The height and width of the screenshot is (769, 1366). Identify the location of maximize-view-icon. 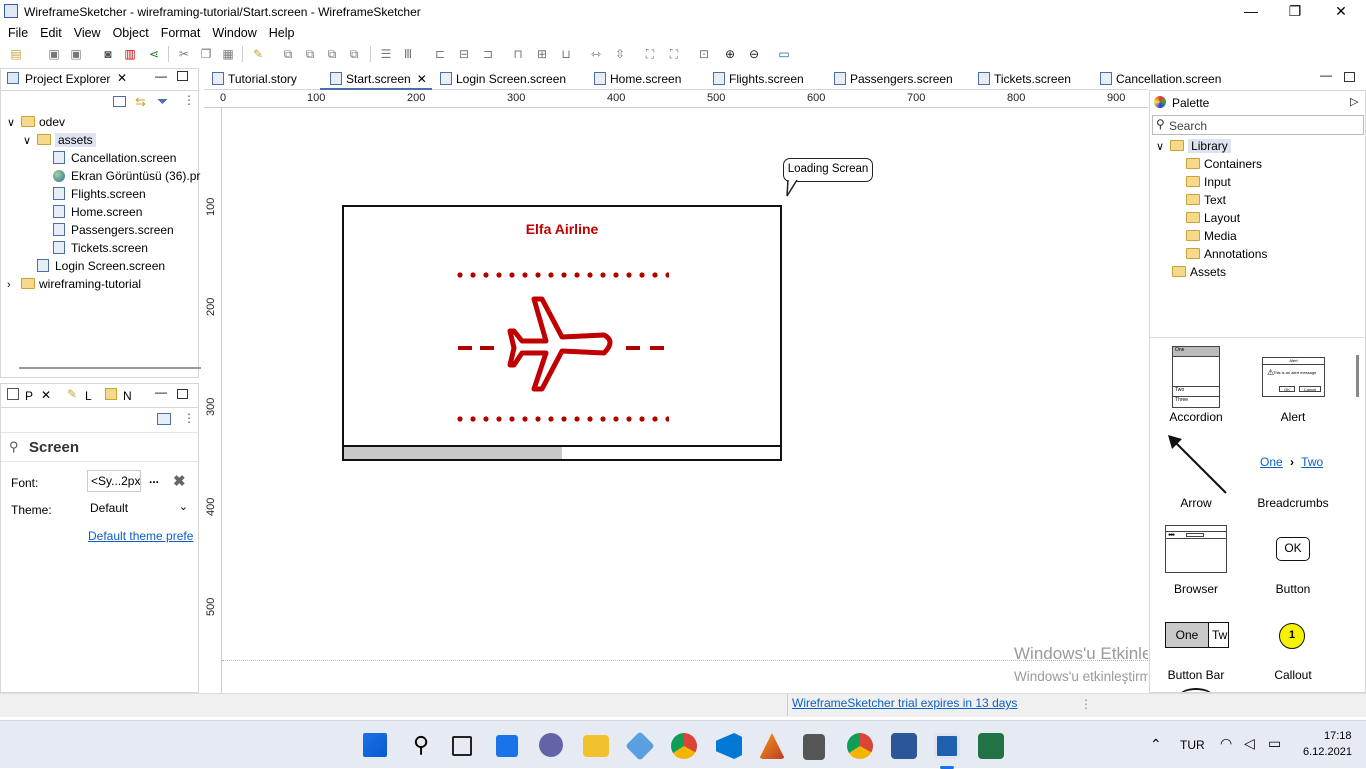
(182, 76).